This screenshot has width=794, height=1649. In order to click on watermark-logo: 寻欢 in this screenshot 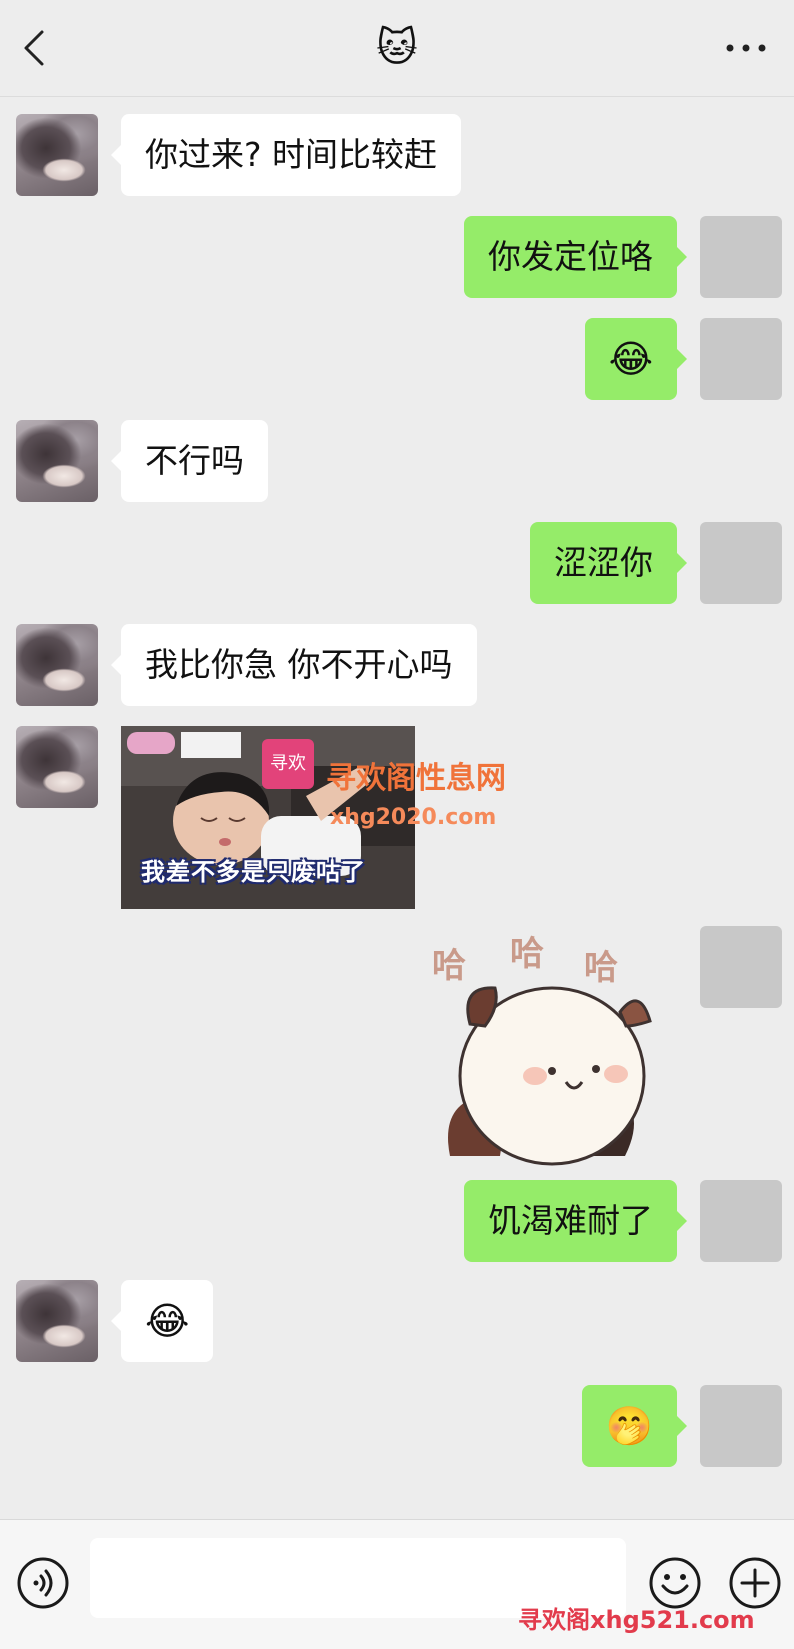, I will do `click(288, 764)`.